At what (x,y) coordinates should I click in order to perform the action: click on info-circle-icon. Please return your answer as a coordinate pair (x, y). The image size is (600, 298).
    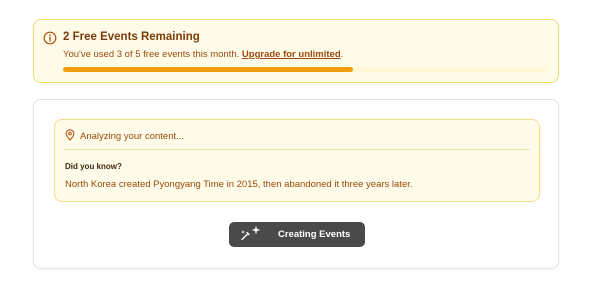
    Looking at the image, I should click on (50, 38).